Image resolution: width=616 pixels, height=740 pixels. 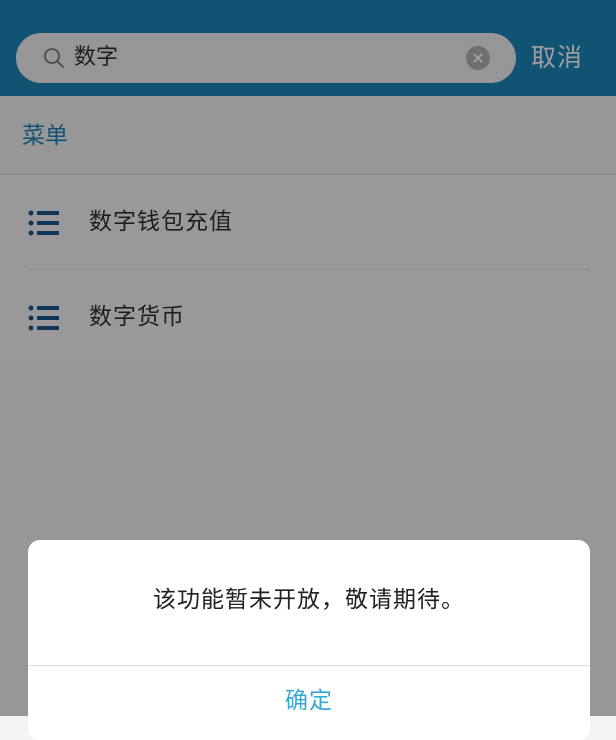 What do you see at coordinates (309, 701) in the screenshot?
I see `confirm-button: 确定` at bounding box center [309, 701].